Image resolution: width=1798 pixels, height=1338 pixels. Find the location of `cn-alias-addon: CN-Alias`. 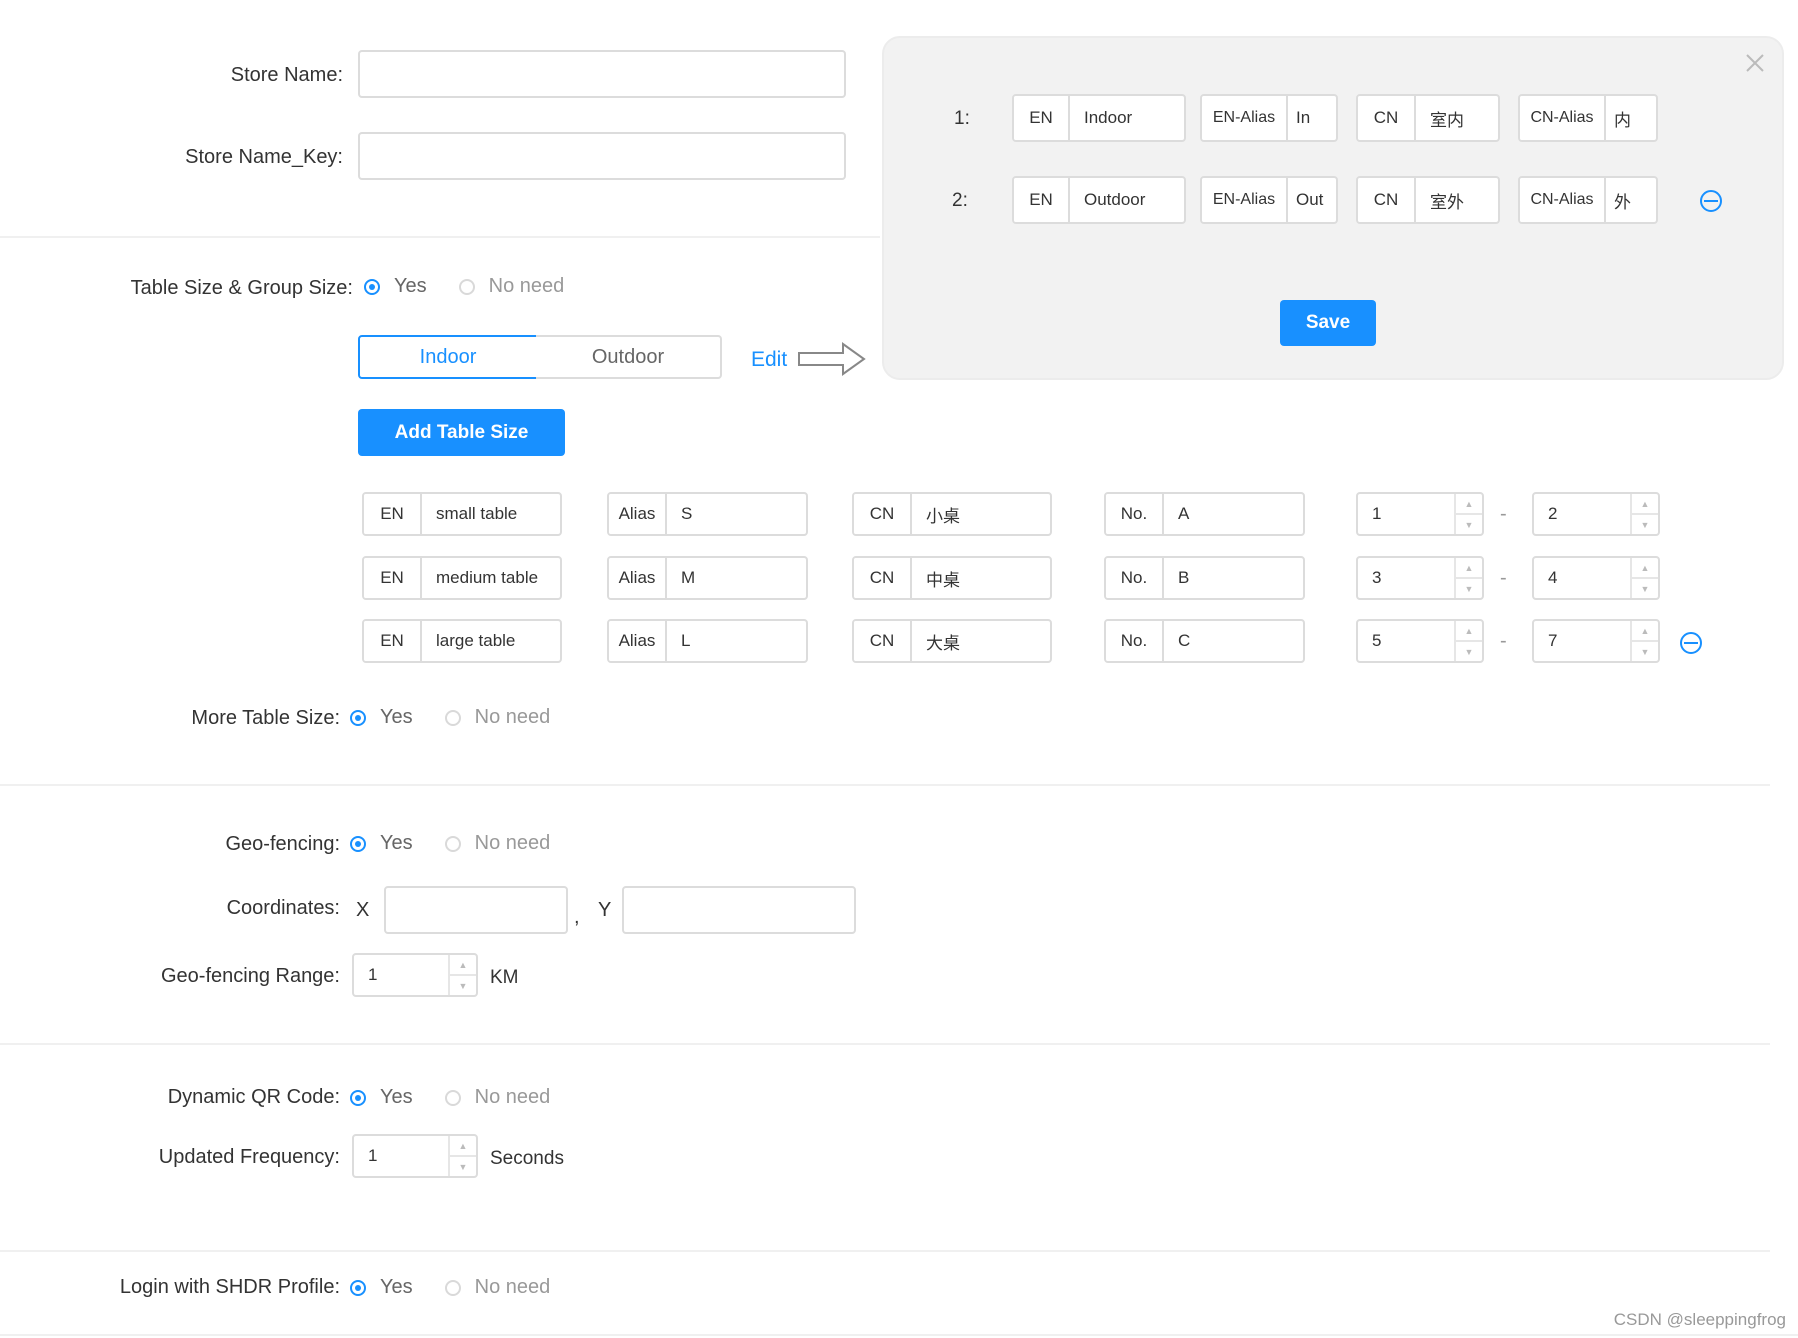

cn-alias-addon: CN-Alias is located at coordinates (1563, 200).